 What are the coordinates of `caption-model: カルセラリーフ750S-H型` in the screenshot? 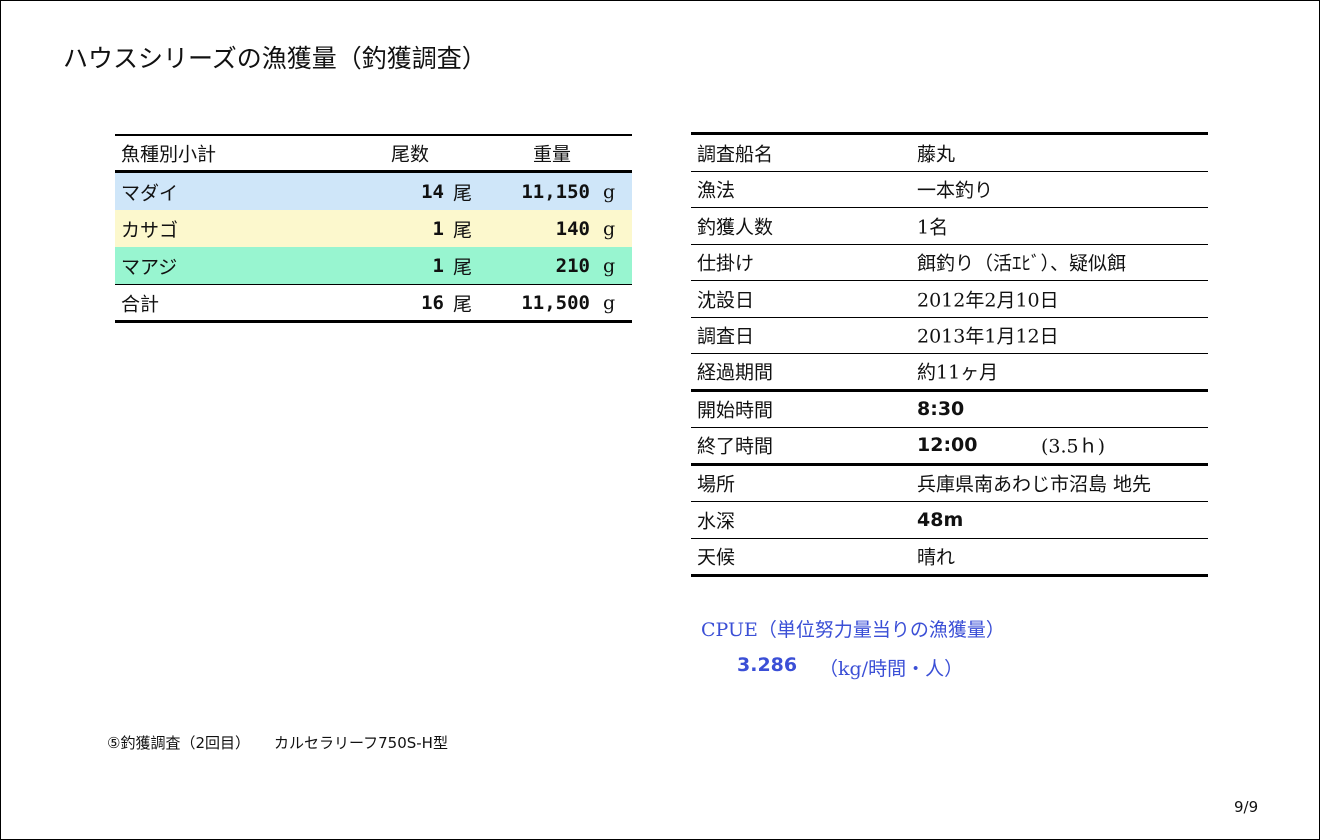 It's located at (361, 743).